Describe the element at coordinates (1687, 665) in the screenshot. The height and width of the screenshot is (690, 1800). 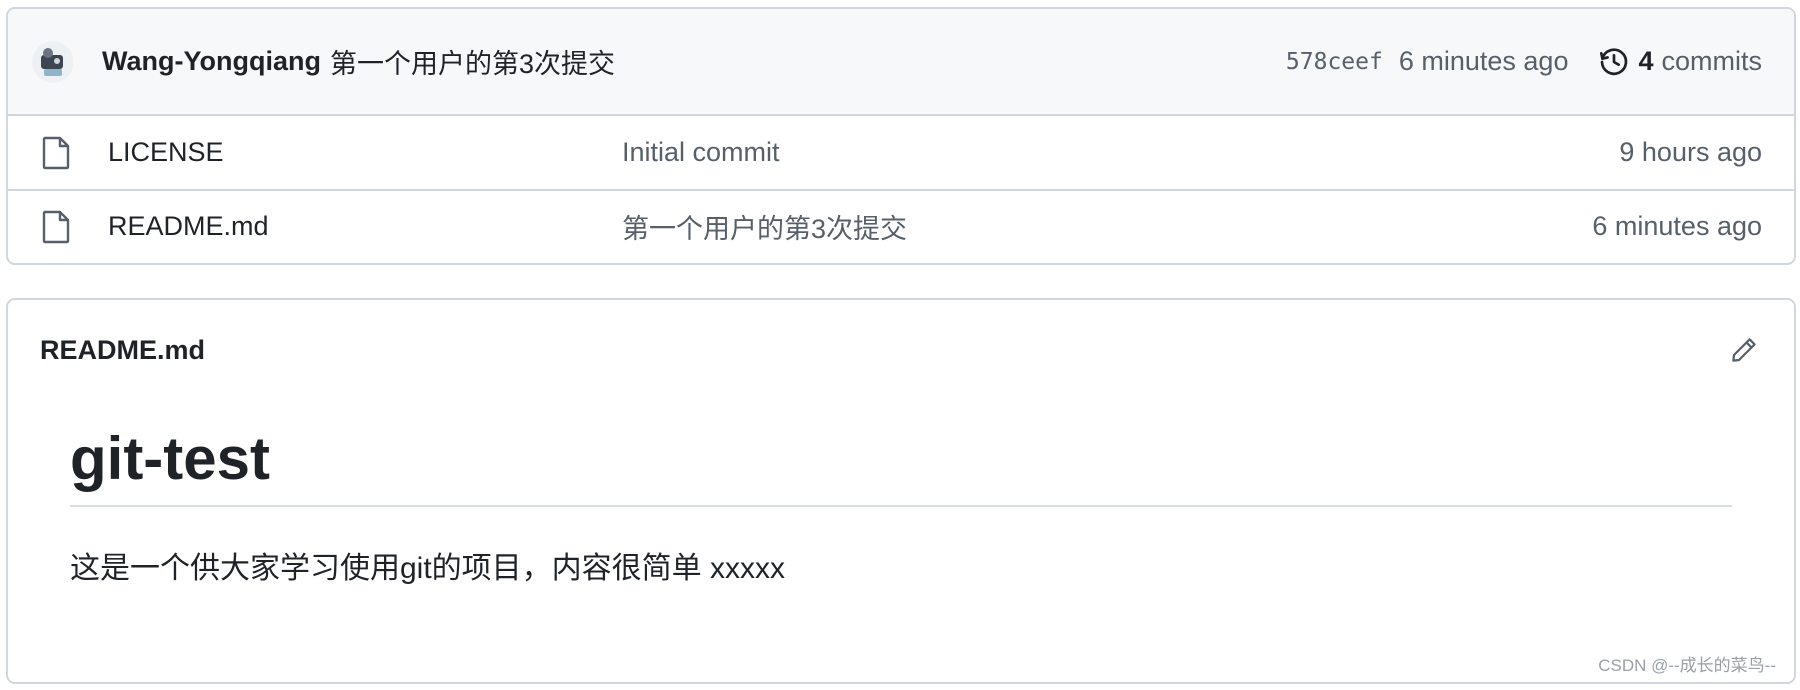
I see `watermark: CSDN @--成长的菜鸟--` at that location.